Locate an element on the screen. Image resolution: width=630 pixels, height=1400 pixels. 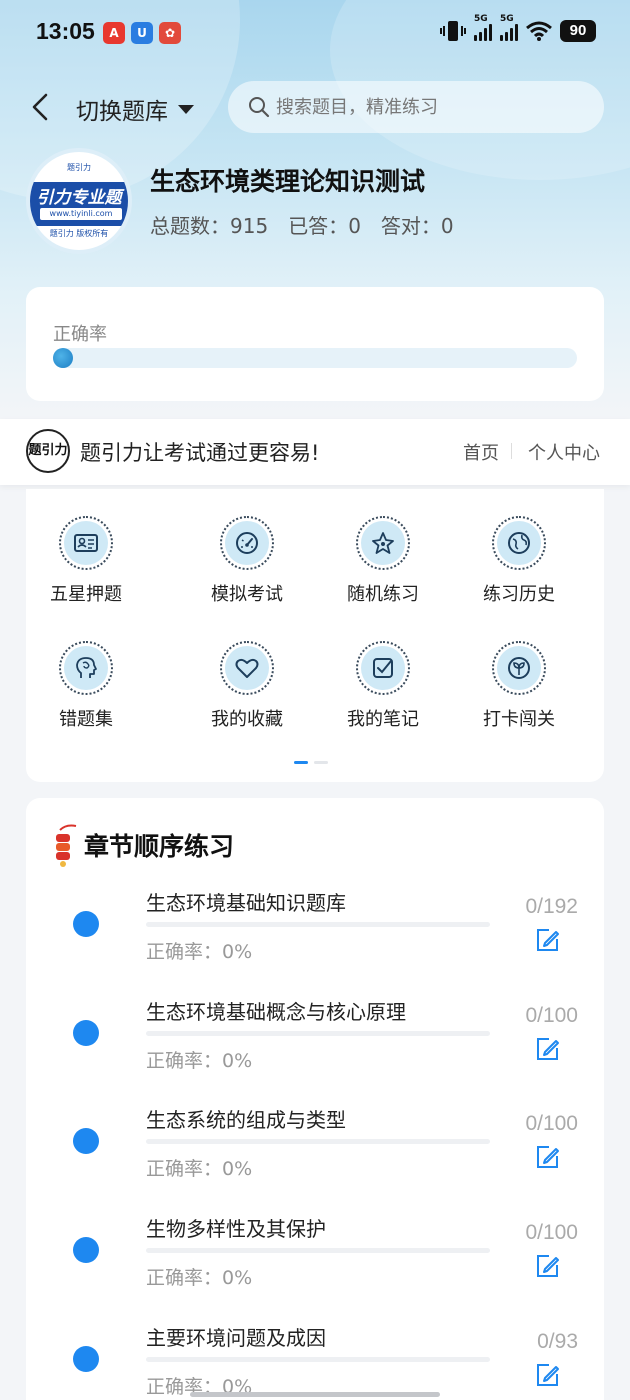
accuracy-card: 正确率 is located at coordinates (315, 344).